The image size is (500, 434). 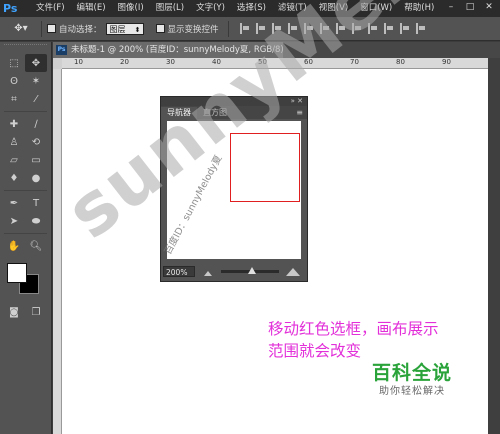 What do you see at coordinates (21, 29) in the screenshot?
I see `move-tool-icon: ✥▾` at bounding box center [21, 29].